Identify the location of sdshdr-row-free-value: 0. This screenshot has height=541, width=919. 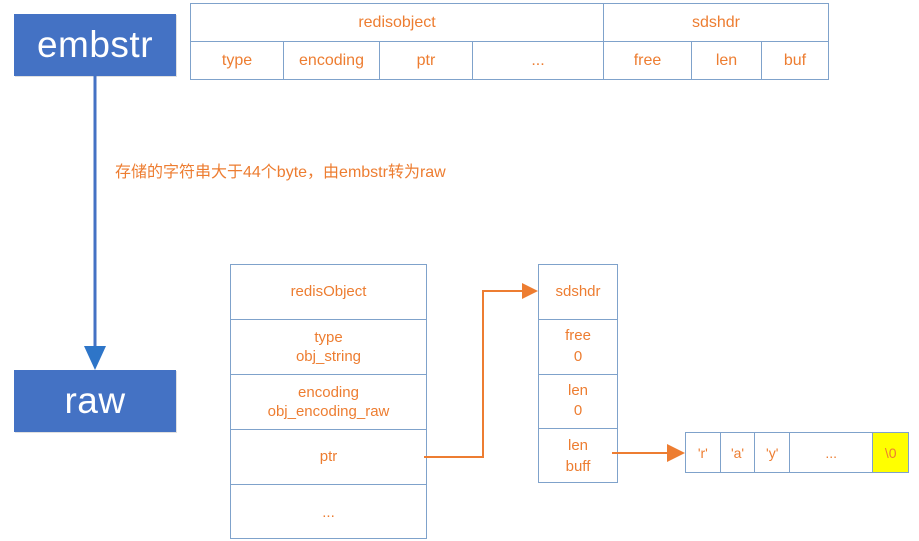
(578, 356).